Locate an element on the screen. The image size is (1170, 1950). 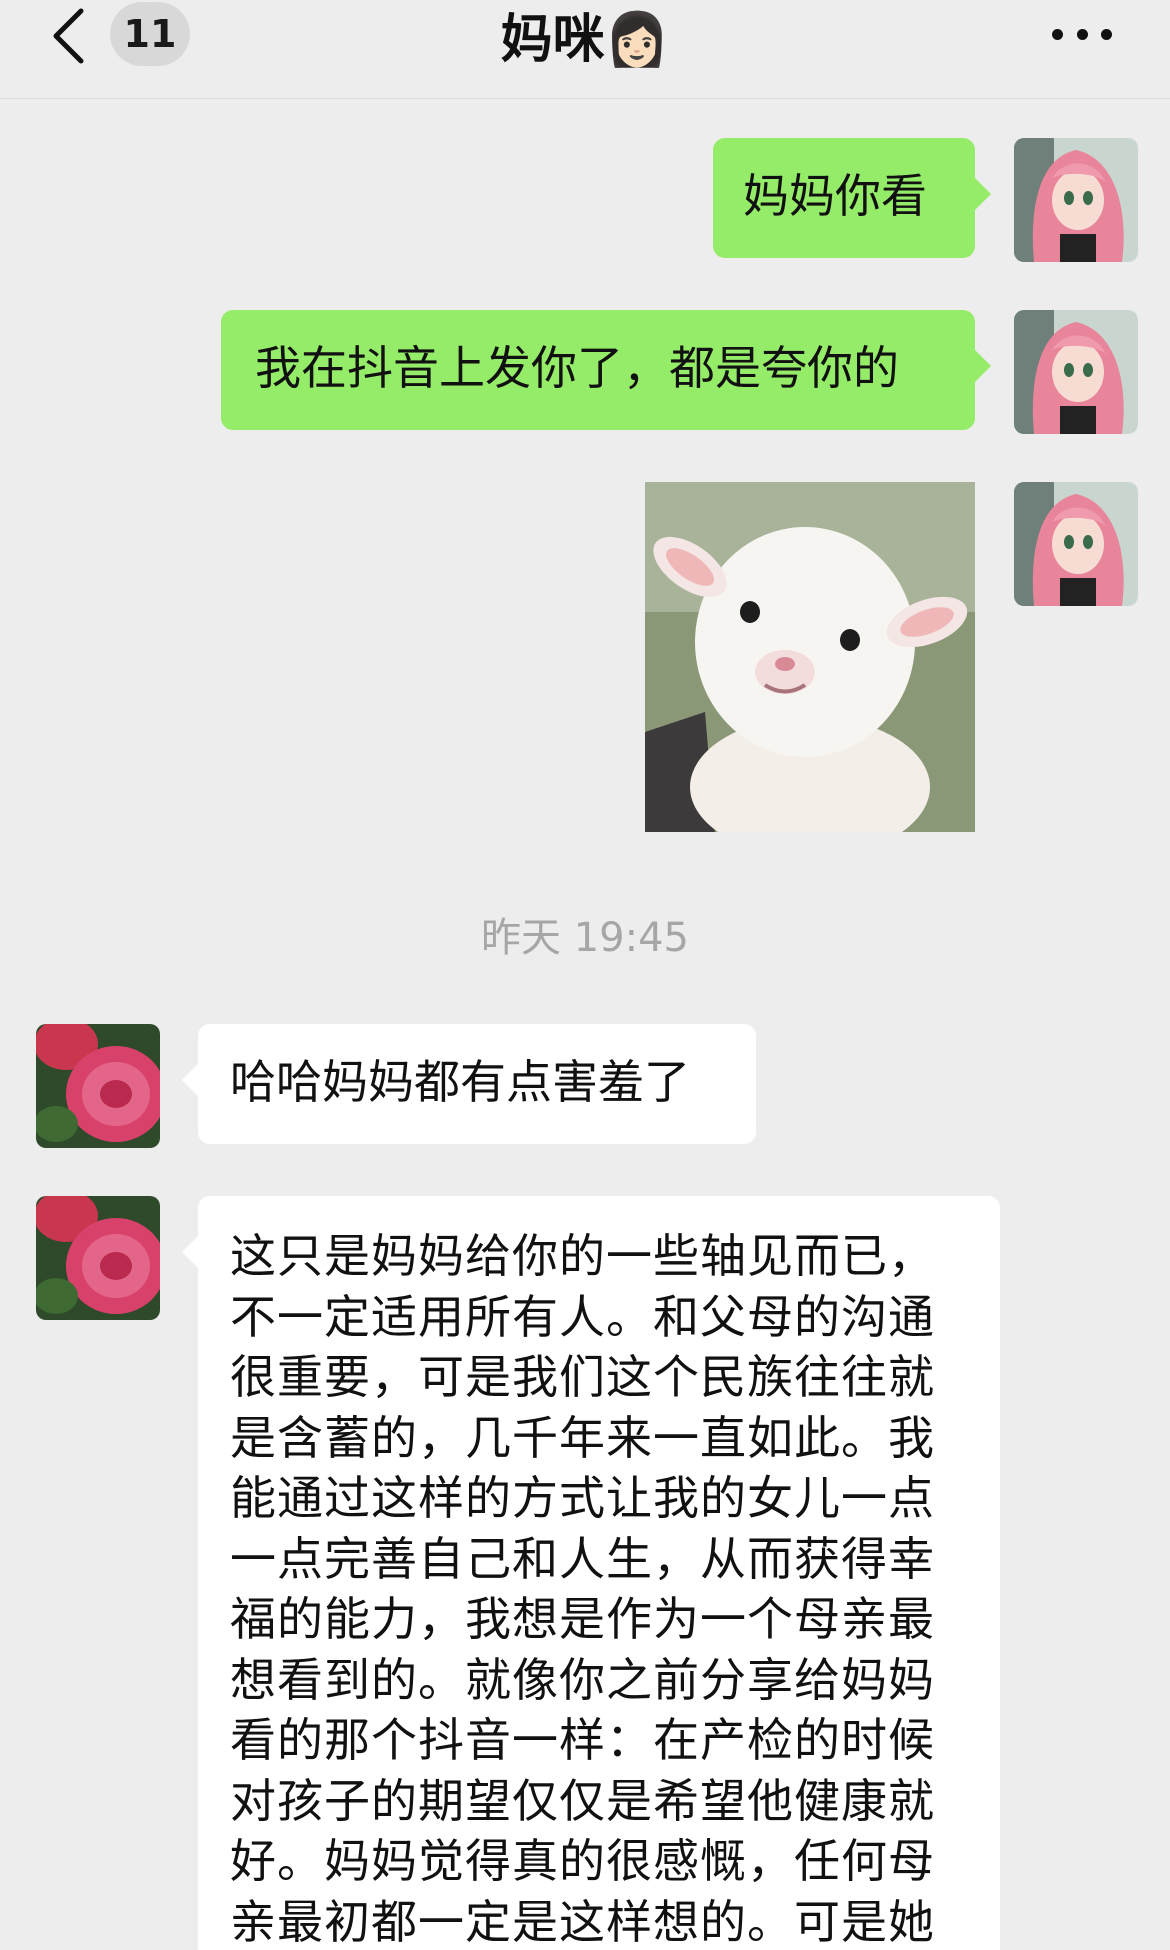
received-message-bubble: 哈哈妈妈都有点害羞了 is located at coordinates (469, 1084).